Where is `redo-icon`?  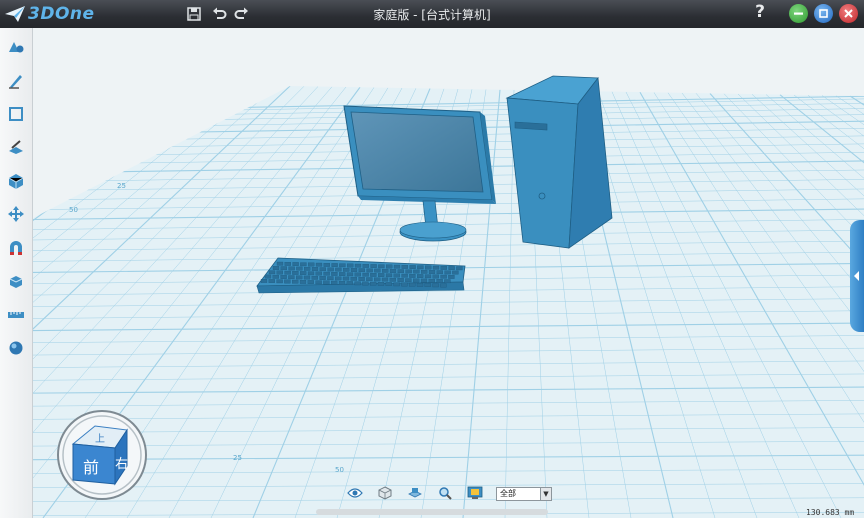 redo-icon is located at coordinates (242, 14).